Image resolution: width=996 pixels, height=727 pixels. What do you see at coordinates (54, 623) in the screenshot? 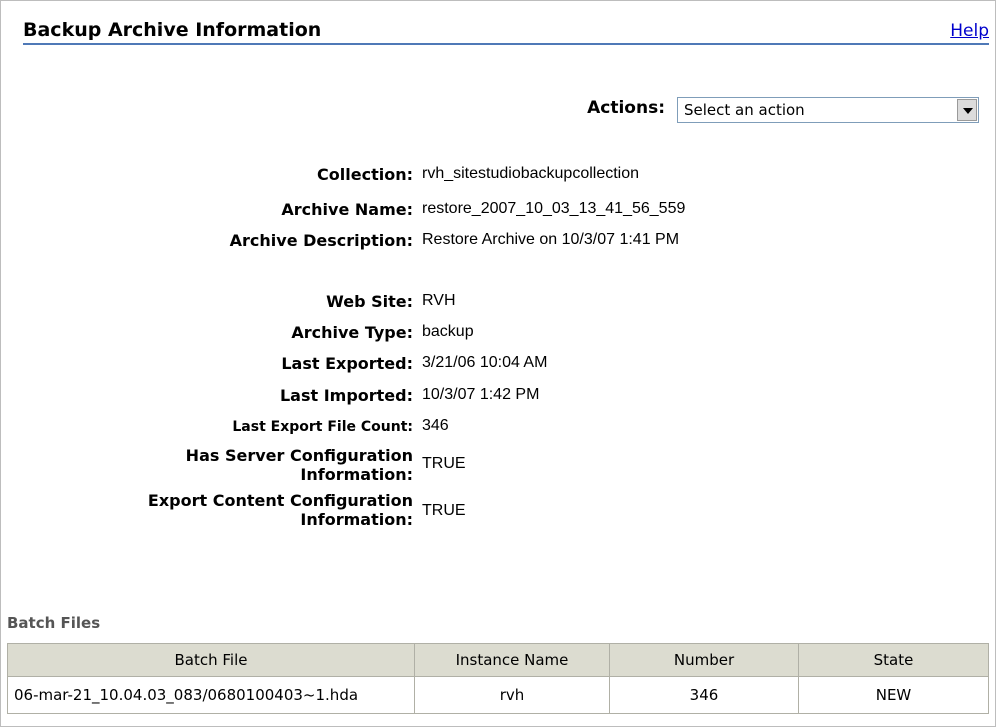
I see `batch-files-heading: Batch Files` at bounding box center [54, 623].